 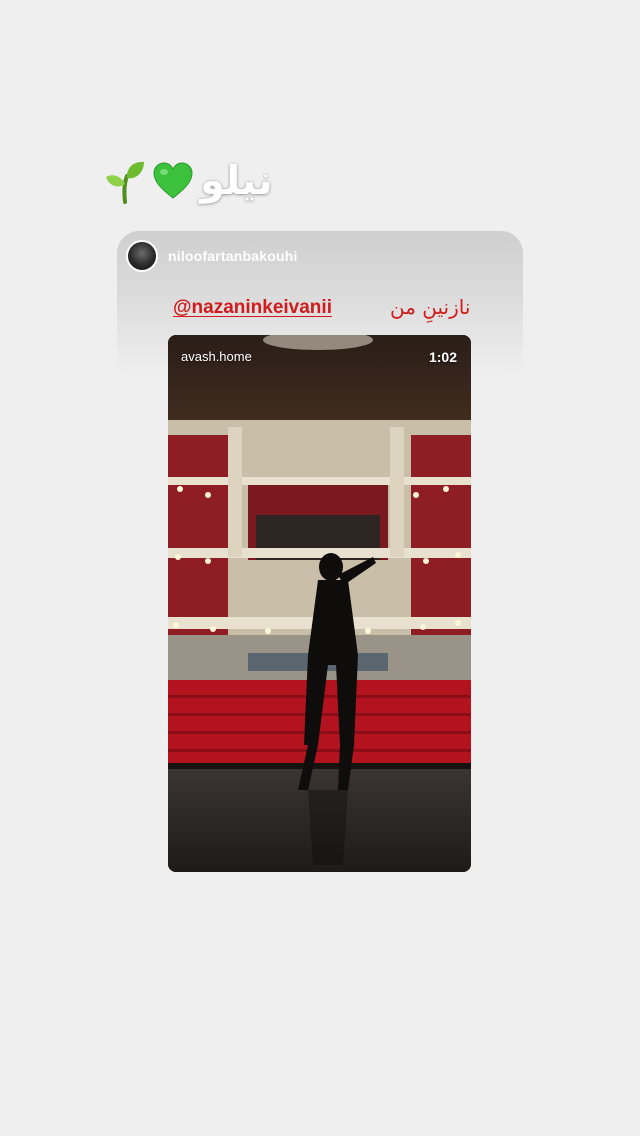 What do you see at coordinates (430, 307) in the screenshot?
I see `persian-caption: نازنینِ من` at bounding box center [430, 307].